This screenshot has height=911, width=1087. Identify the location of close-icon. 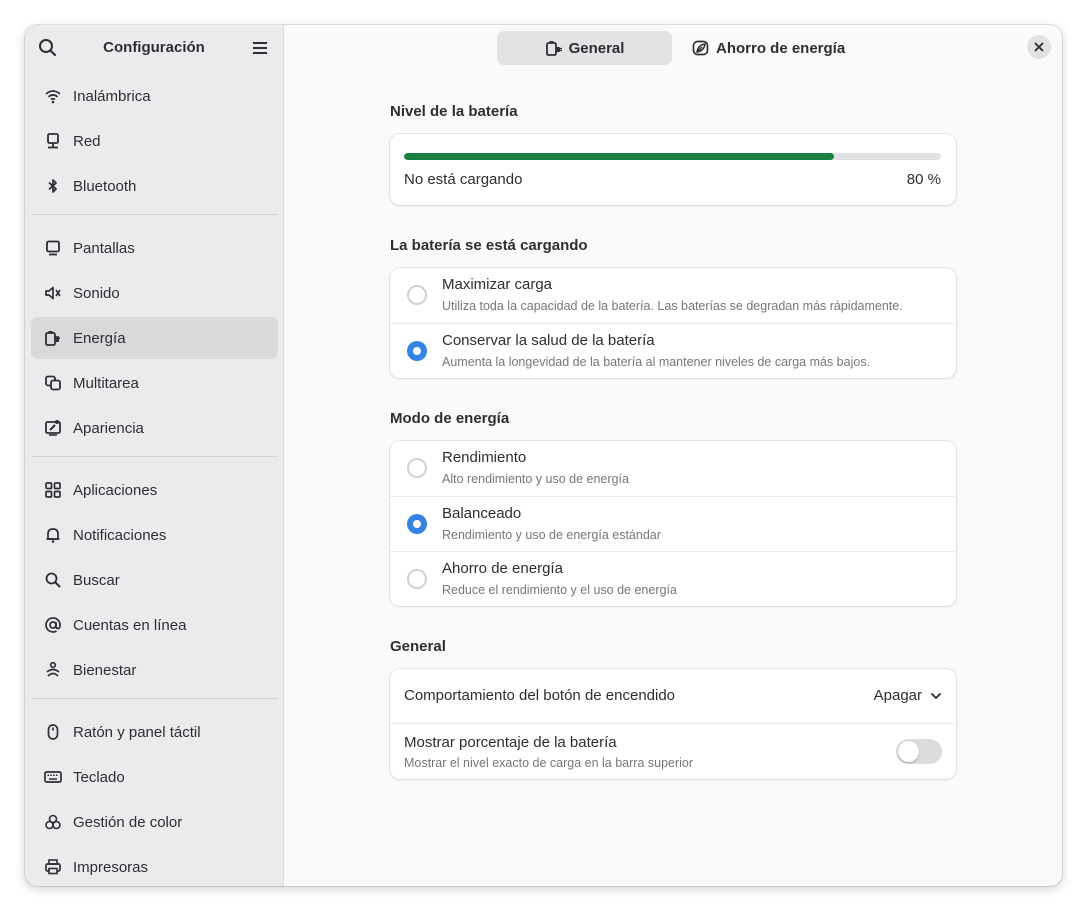
(1039, 47).